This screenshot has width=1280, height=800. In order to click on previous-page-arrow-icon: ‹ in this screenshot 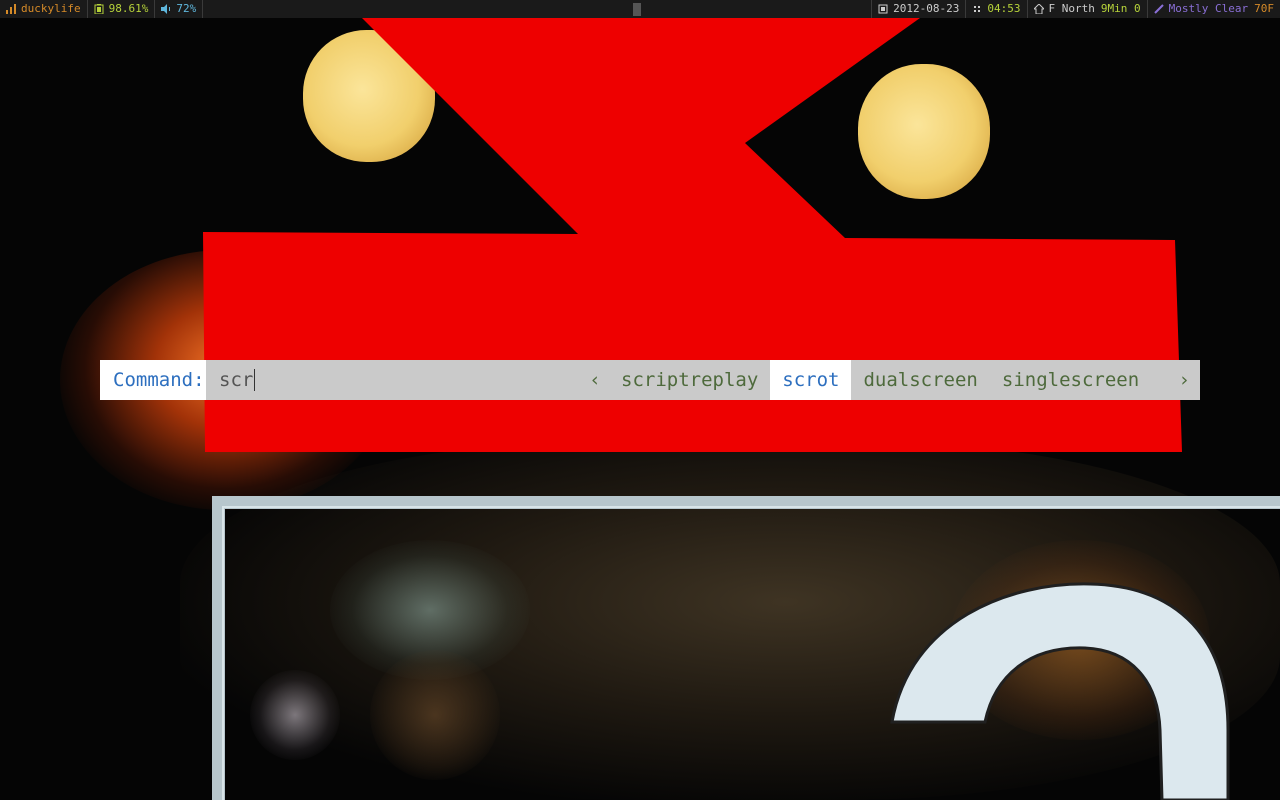, I will do `click(595, 380)`.